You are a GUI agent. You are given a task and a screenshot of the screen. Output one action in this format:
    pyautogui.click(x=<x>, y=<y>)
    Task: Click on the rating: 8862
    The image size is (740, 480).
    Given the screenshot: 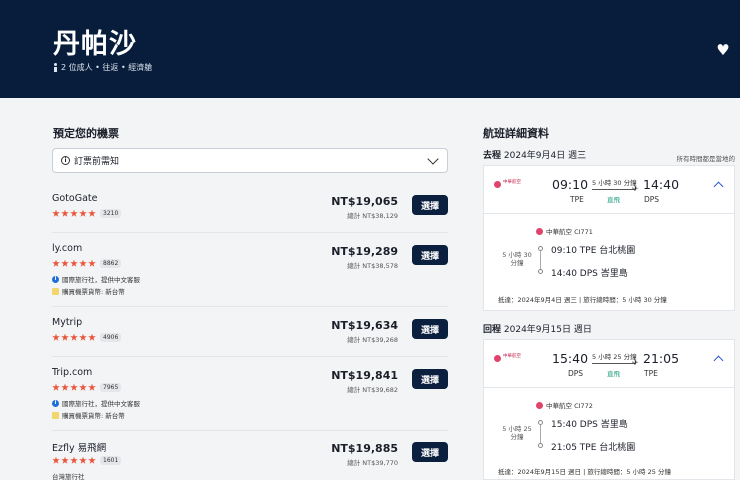 What is the action you would take?
    pyautogui.click(x=87, y=263)
    